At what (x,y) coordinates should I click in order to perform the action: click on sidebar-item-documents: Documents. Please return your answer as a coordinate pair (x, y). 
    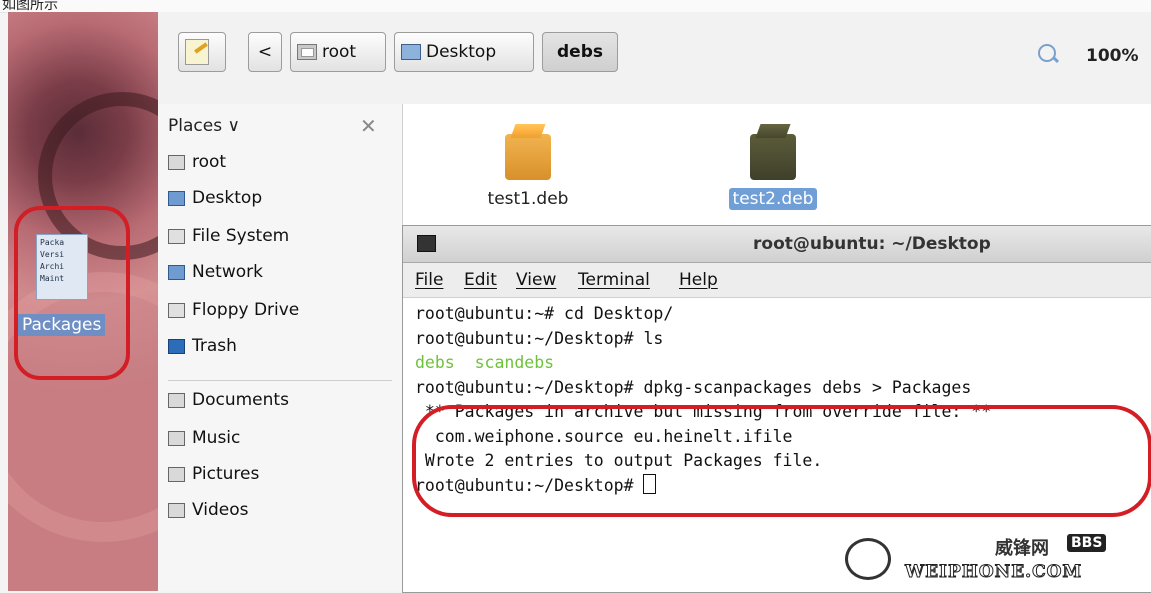
    Looking at the image, I should click on (228, 400).